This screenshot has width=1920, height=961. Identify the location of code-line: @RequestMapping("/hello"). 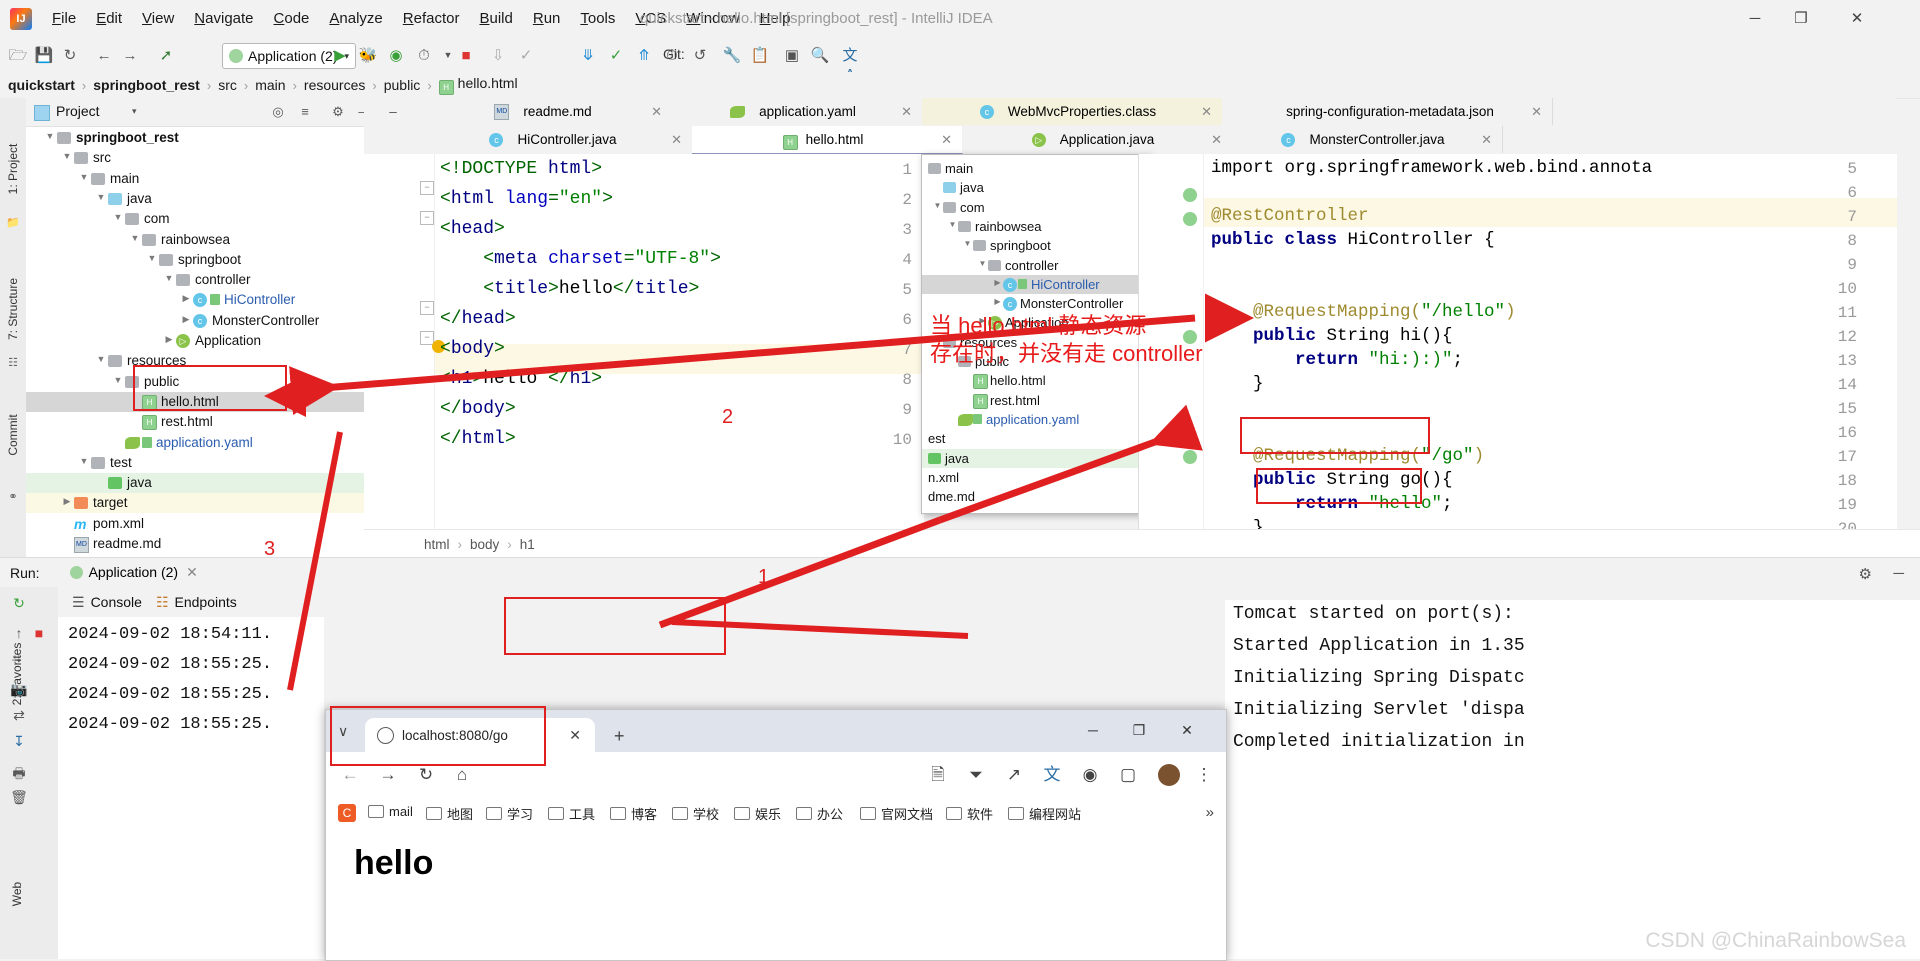
(1363, 312).